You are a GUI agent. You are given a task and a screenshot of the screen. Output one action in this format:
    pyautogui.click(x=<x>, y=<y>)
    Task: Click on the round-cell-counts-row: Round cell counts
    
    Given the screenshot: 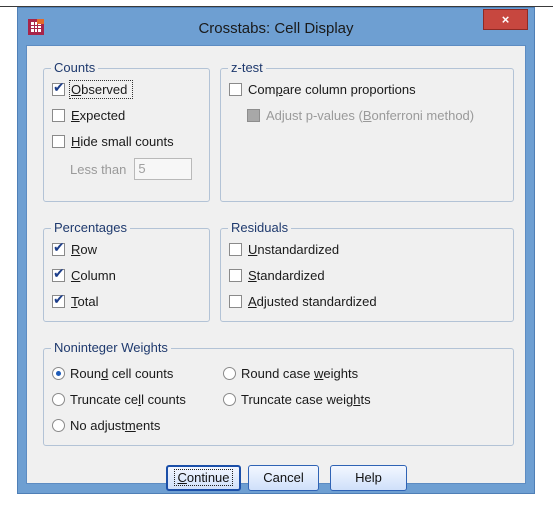 What is the action you would take?
    pyautogui.click(x=112, y=373)
    